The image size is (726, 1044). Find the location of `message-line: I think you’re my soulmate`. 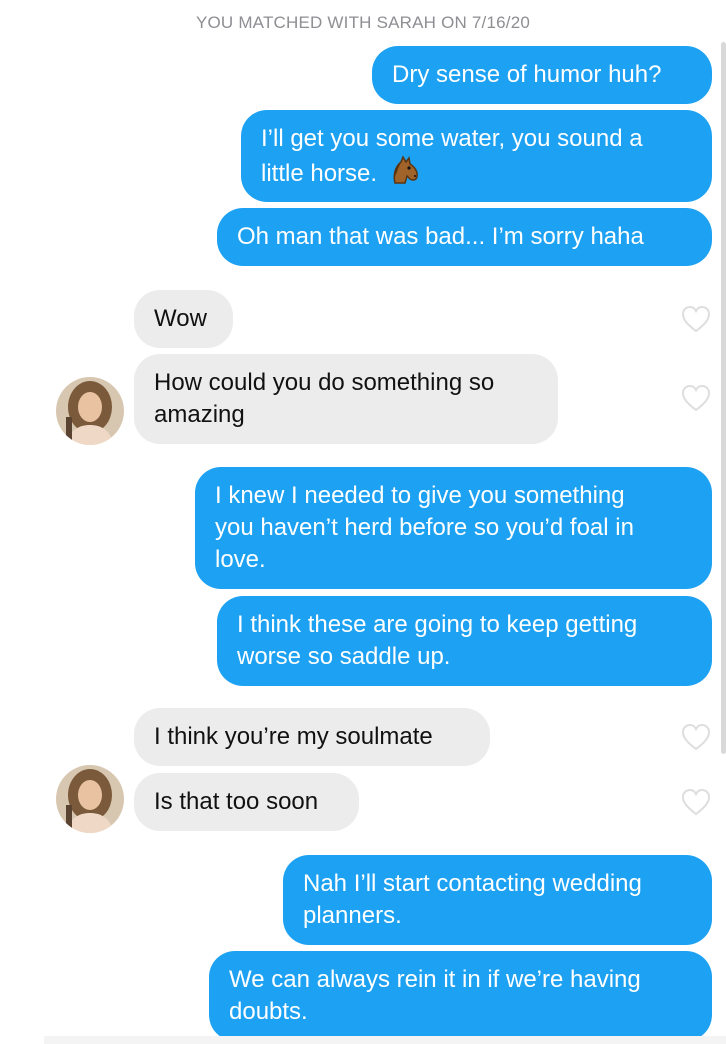

message-line: I think you’re my soulmate is located at coordinates (293, 736).